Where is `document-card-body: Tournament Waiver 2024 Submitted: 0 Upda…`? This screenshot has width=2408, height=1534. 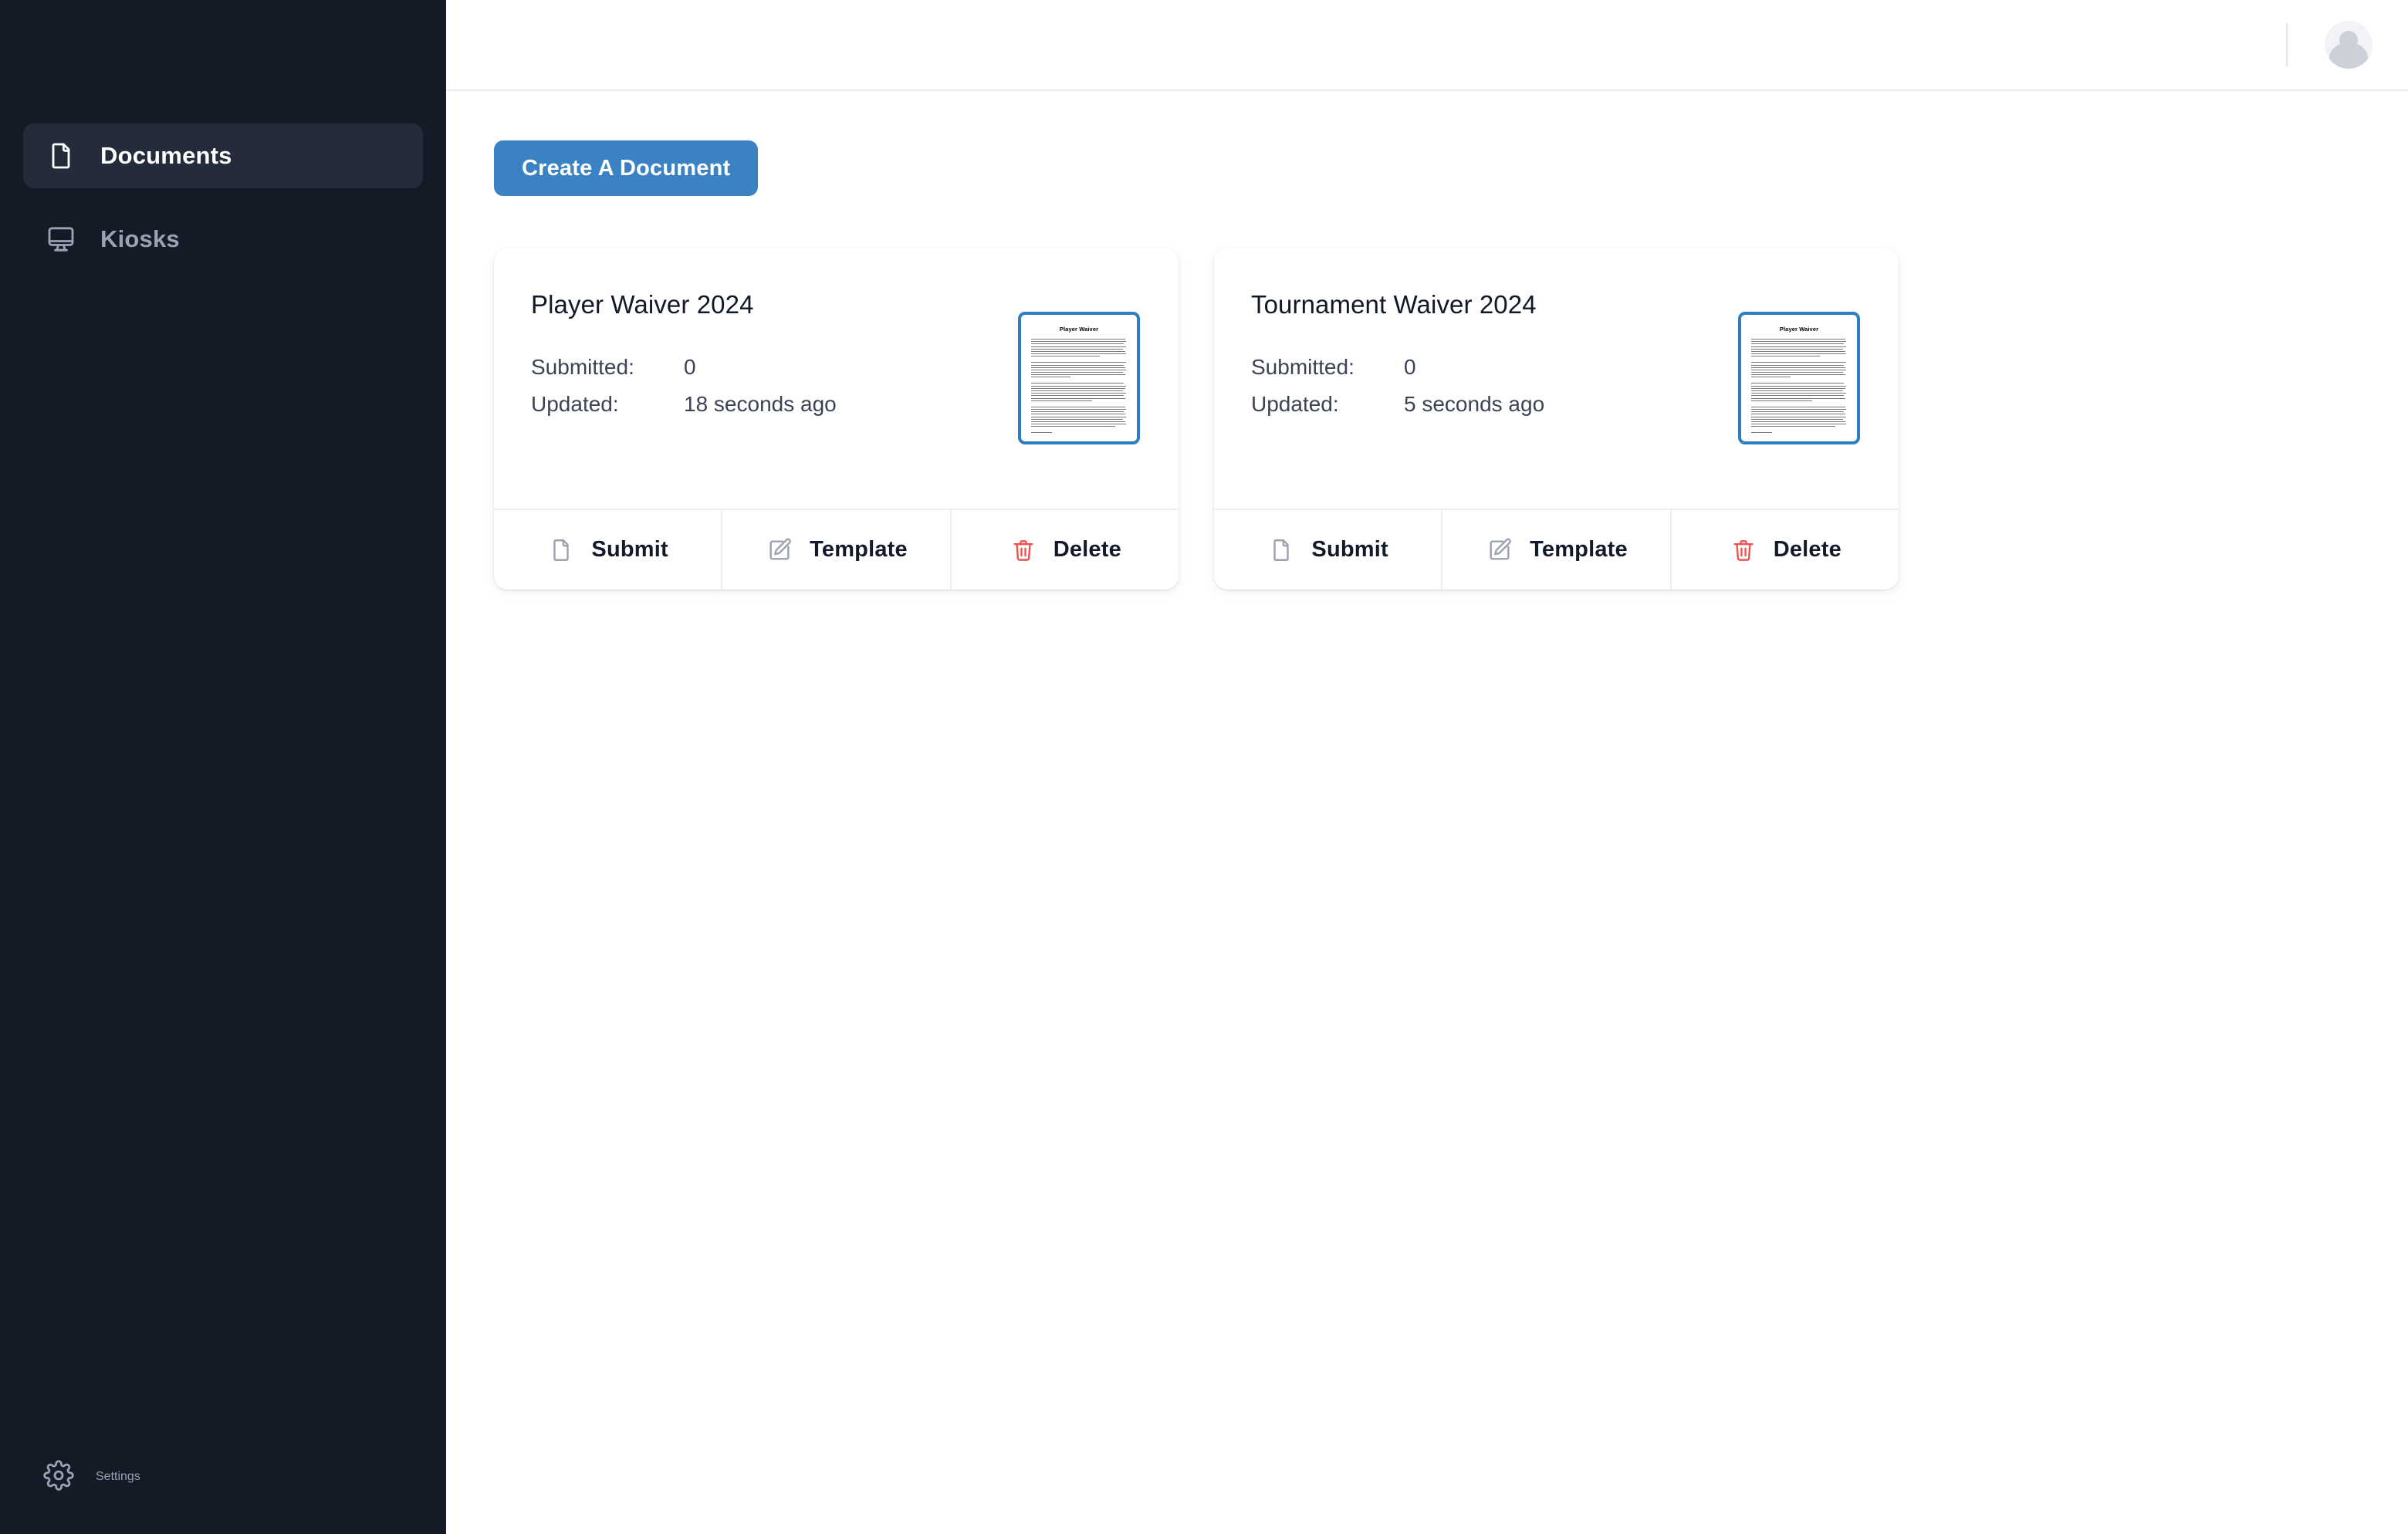 document-card-body: Tournament Waiver 2024 Submitted: 0 Upda… is located at coordinates (1557, 378).